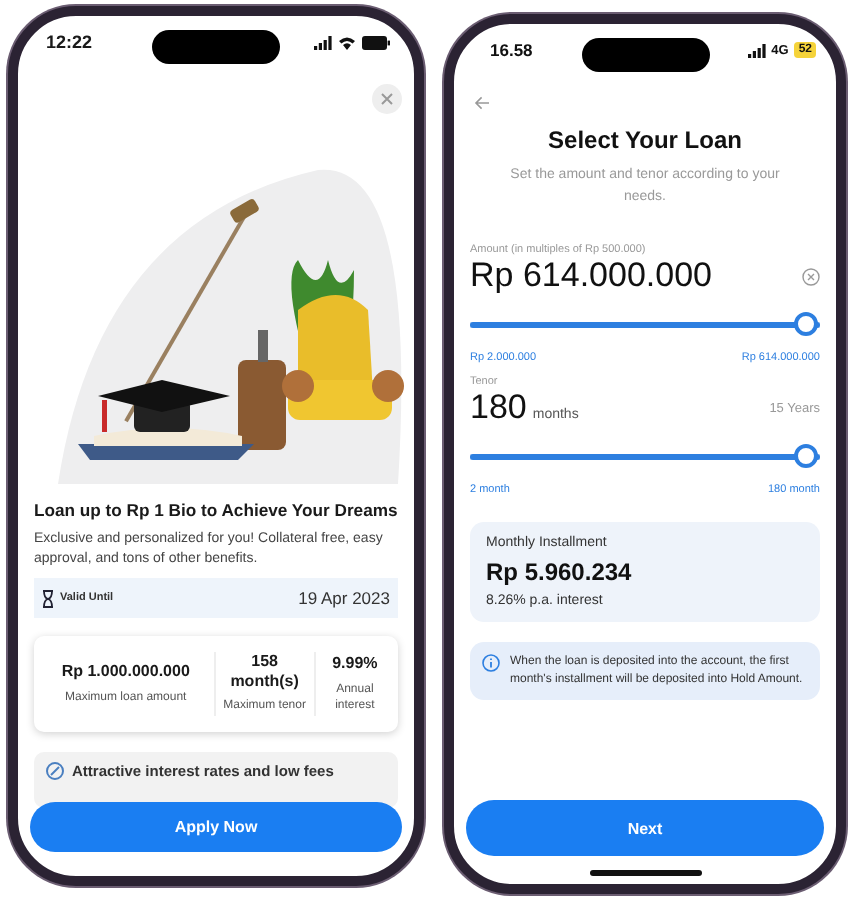  I want to click on apply-now-button: Apply Now, so click(216, 827).